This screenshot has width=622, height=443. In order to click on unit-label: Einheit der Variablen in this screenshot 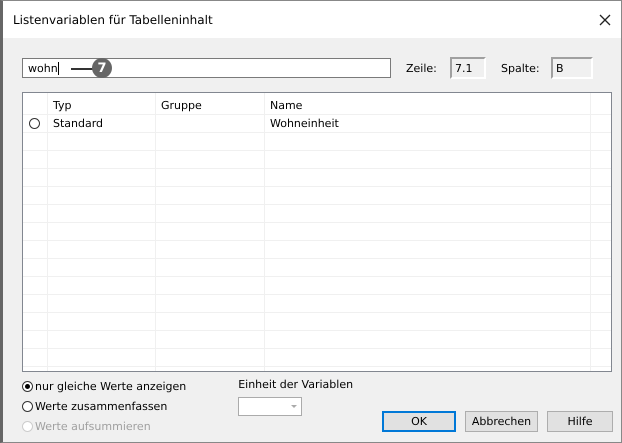, I will do `click(296, 384)`.